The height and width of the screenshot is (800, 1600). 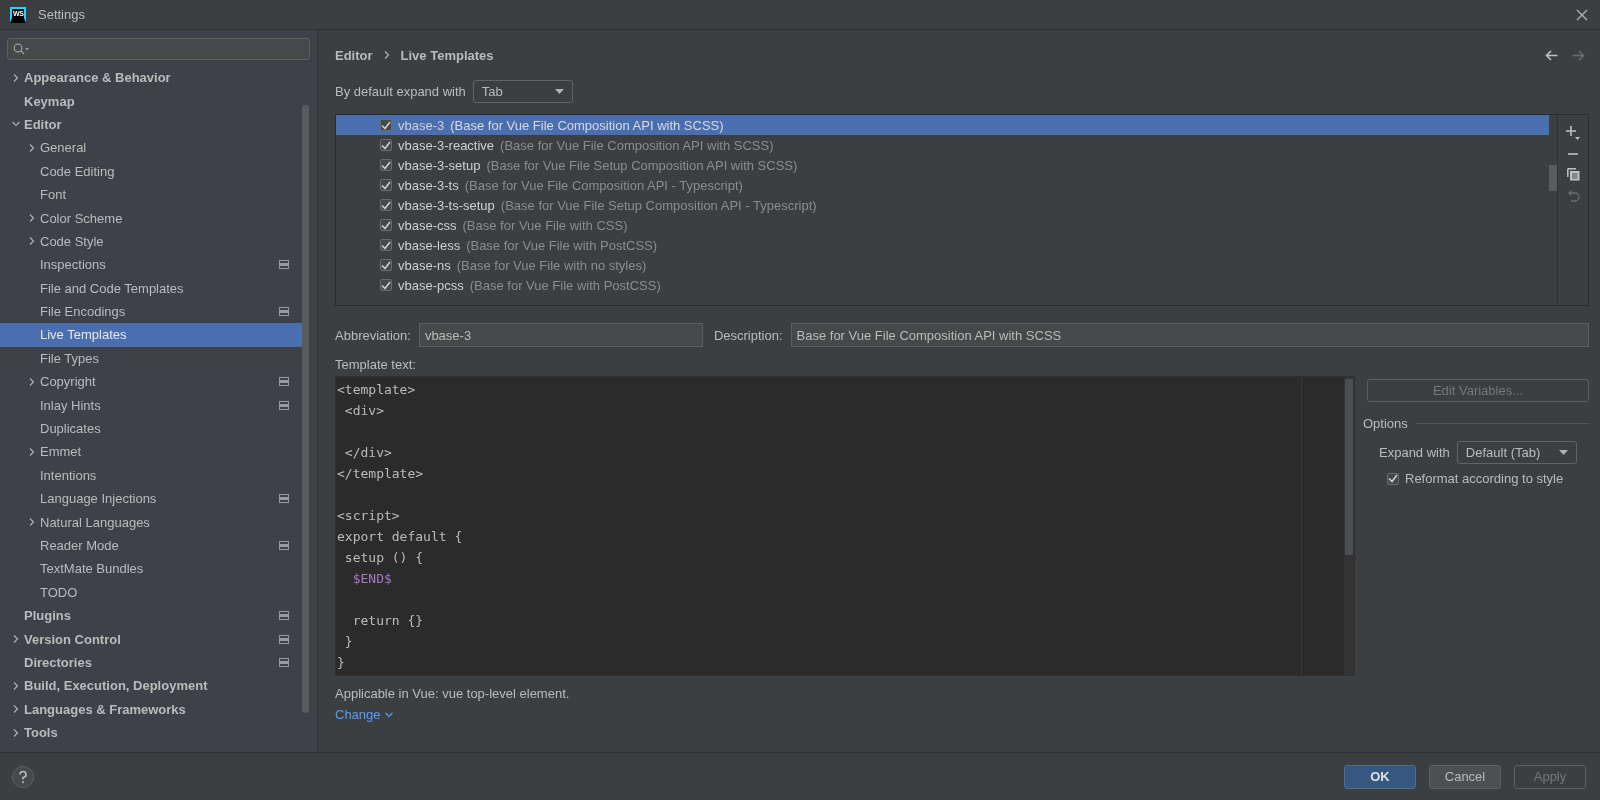 What do you see at coordinates (151, 265) in the screenshot?
I see `tree-item: Inspections` at bounding box center [151, 265].